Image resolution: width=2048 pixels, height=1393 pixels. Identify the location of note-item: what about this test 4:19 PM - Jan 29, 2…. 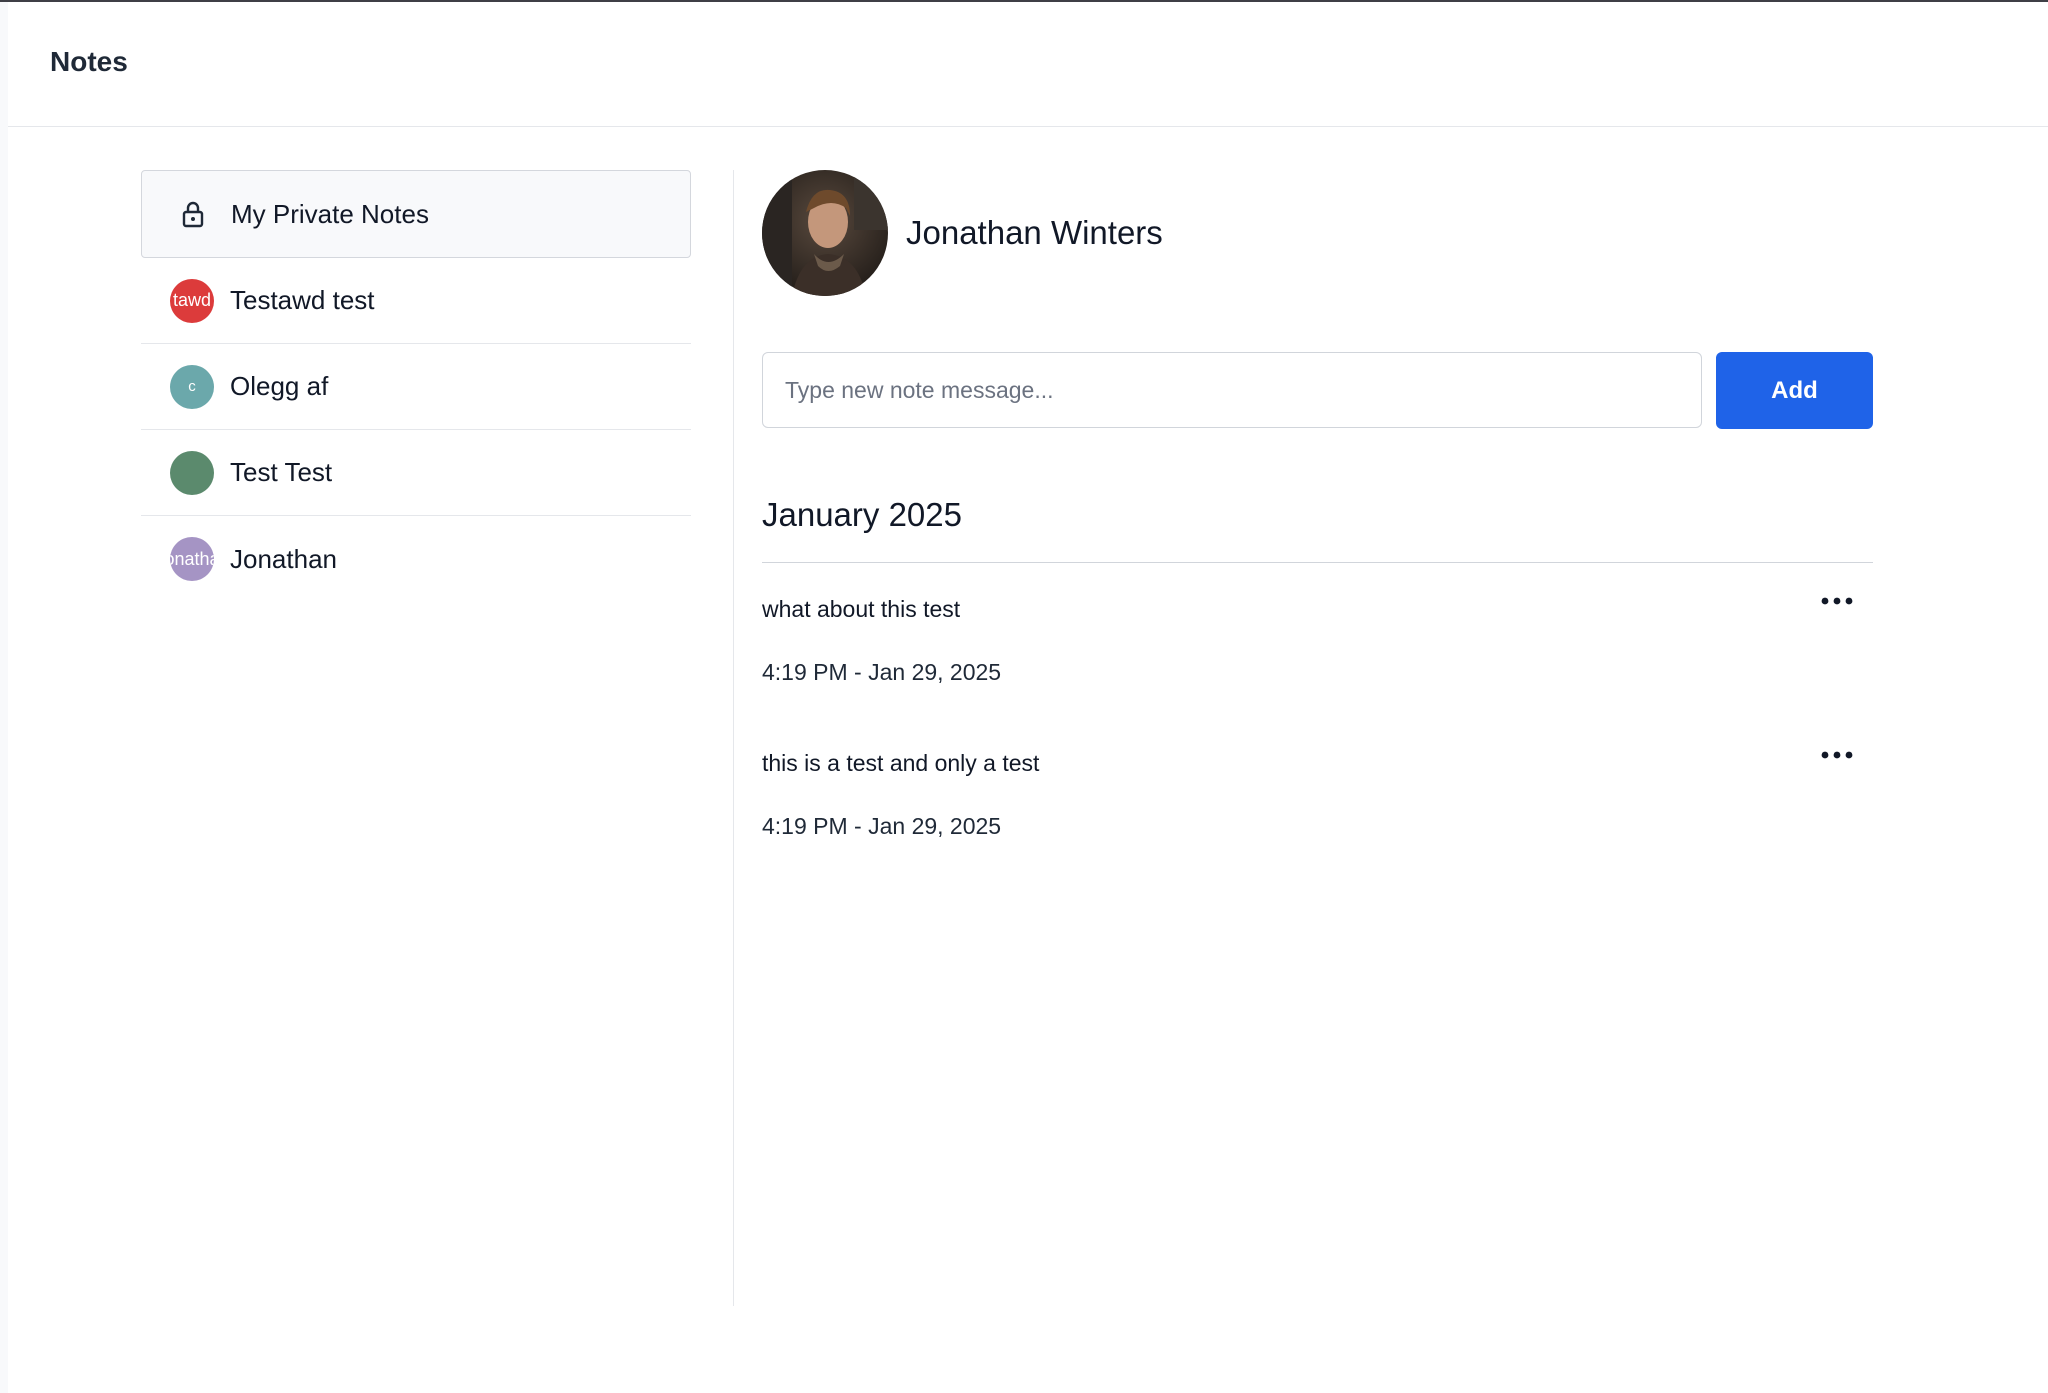
(1317, 641).